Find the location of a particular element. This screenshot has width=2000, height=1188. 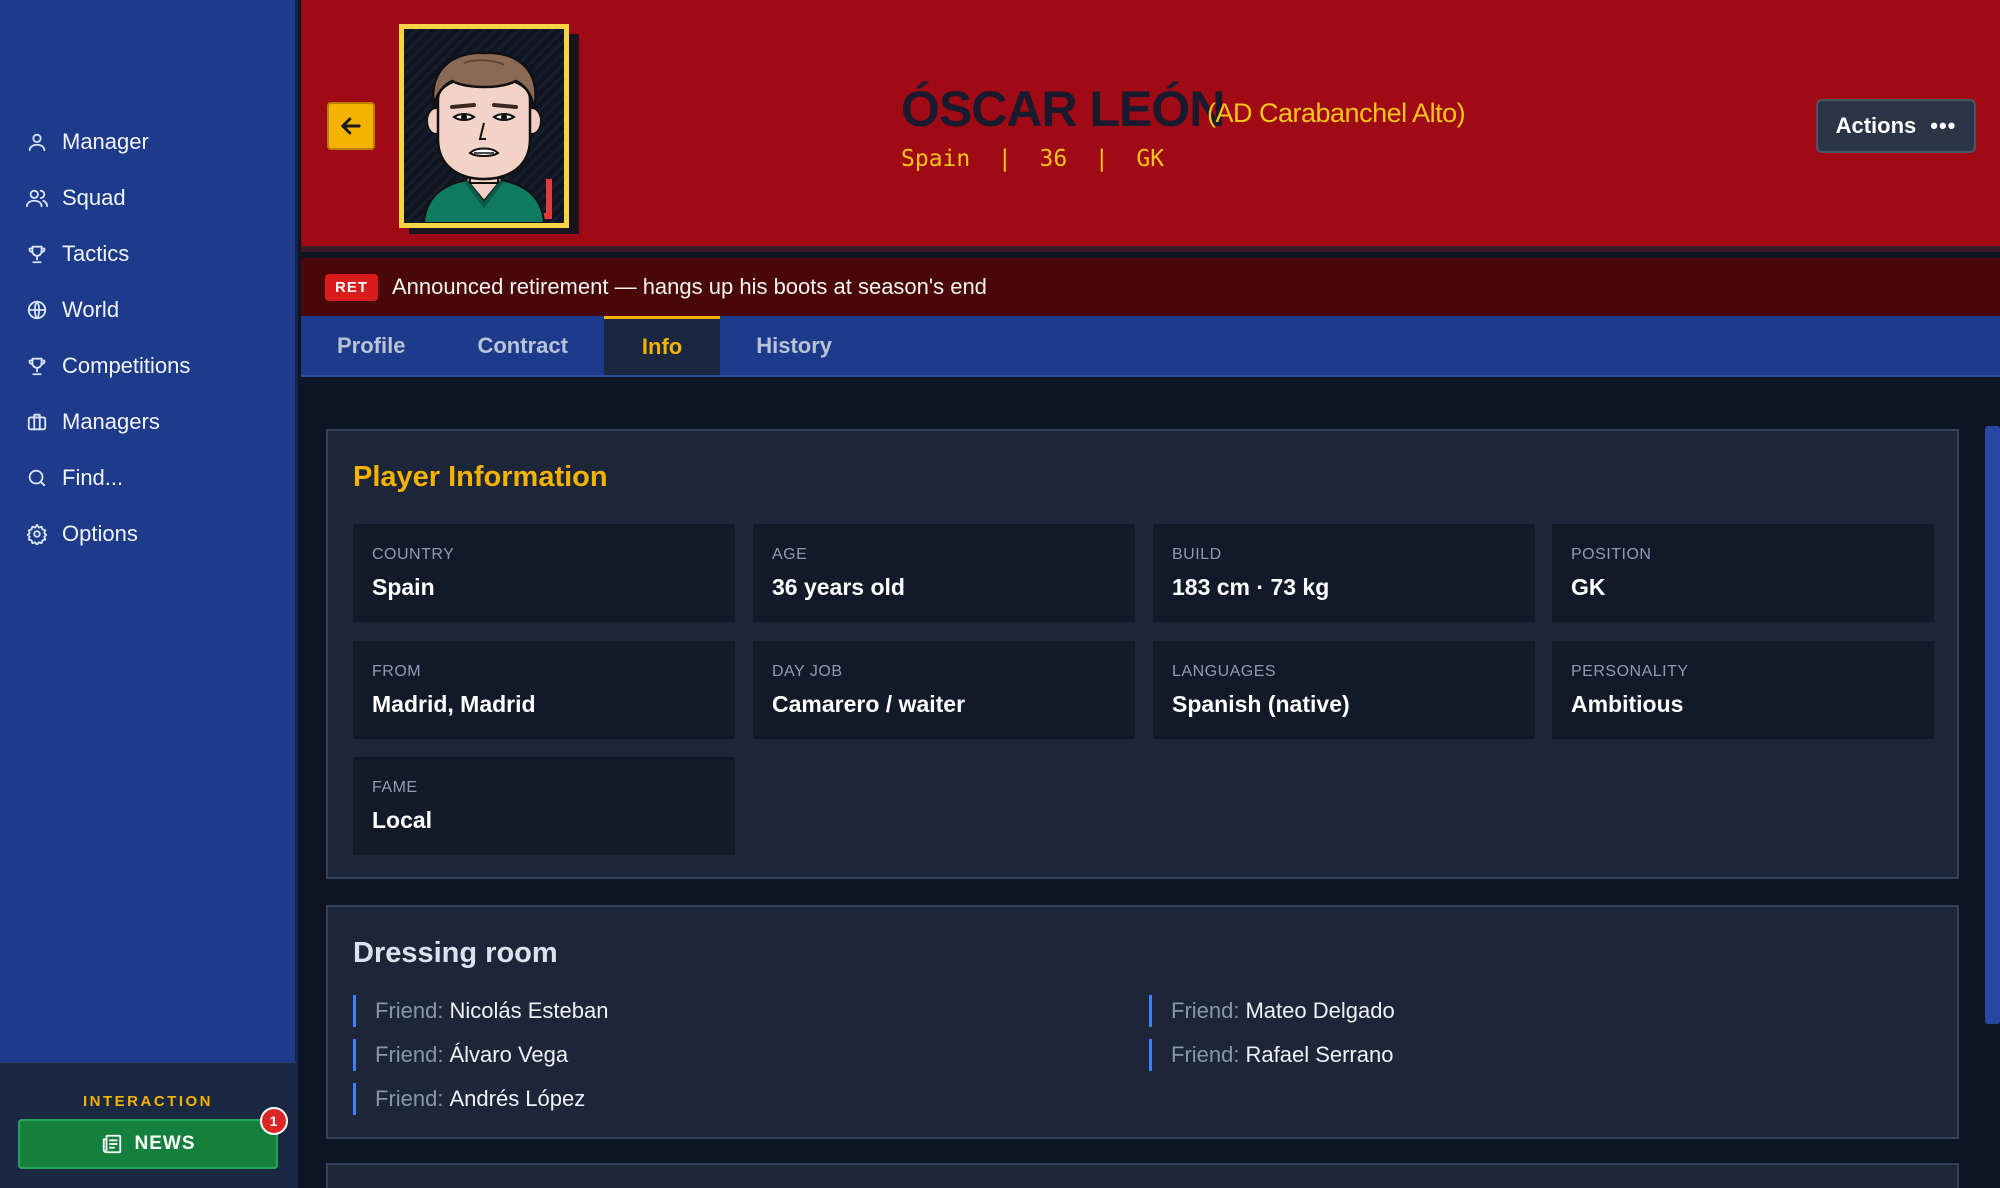

list-item: Friend: Andrés López is located at coordinates (469, 1099).